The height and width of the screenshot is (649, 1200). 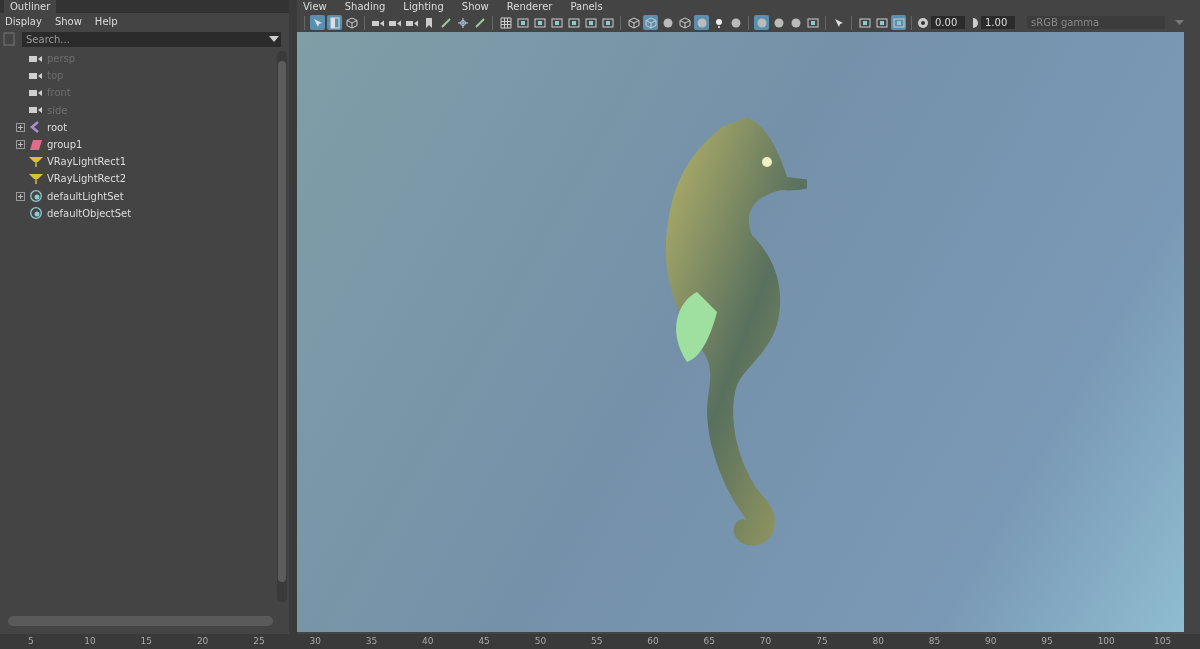 What do you see at coordinates (315, 6) in the screenshot?
I see `menu-item: View` at bounding box center [315, 6].